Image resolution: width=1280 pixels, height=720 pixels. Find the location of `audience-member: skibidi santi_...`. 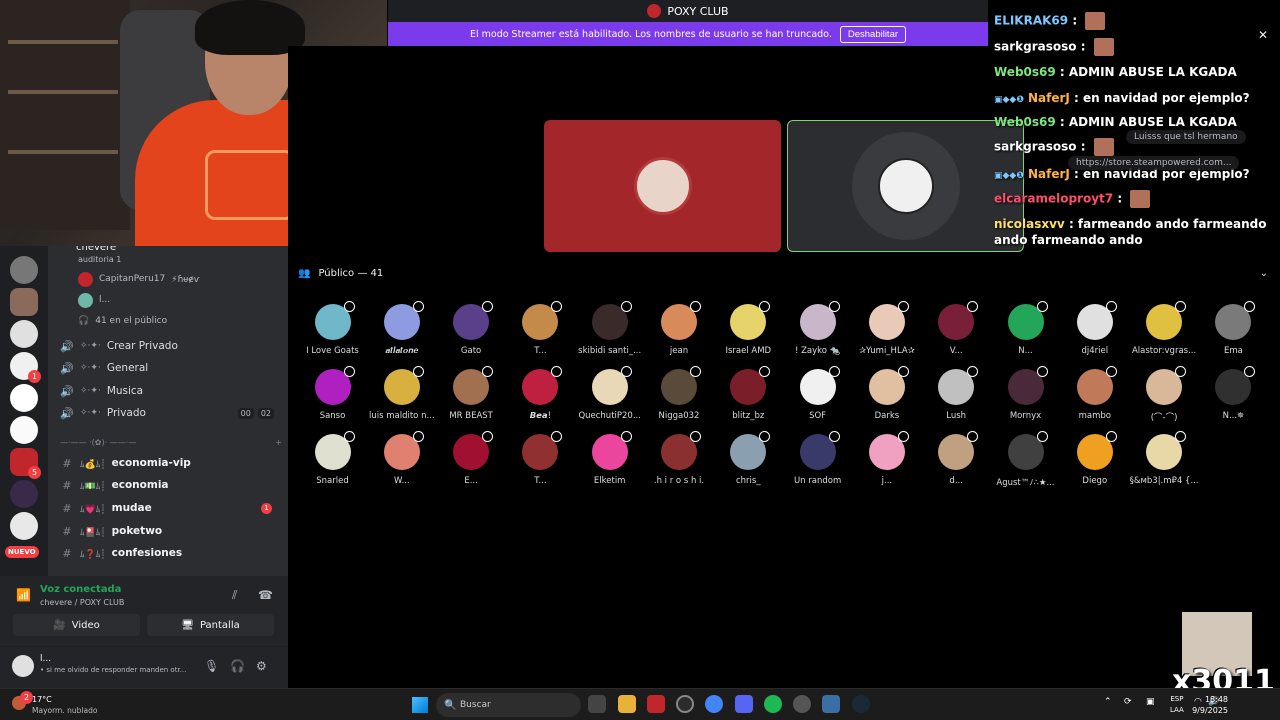

audience-member: skibidi santi_... is located at coordinates (609, 328).